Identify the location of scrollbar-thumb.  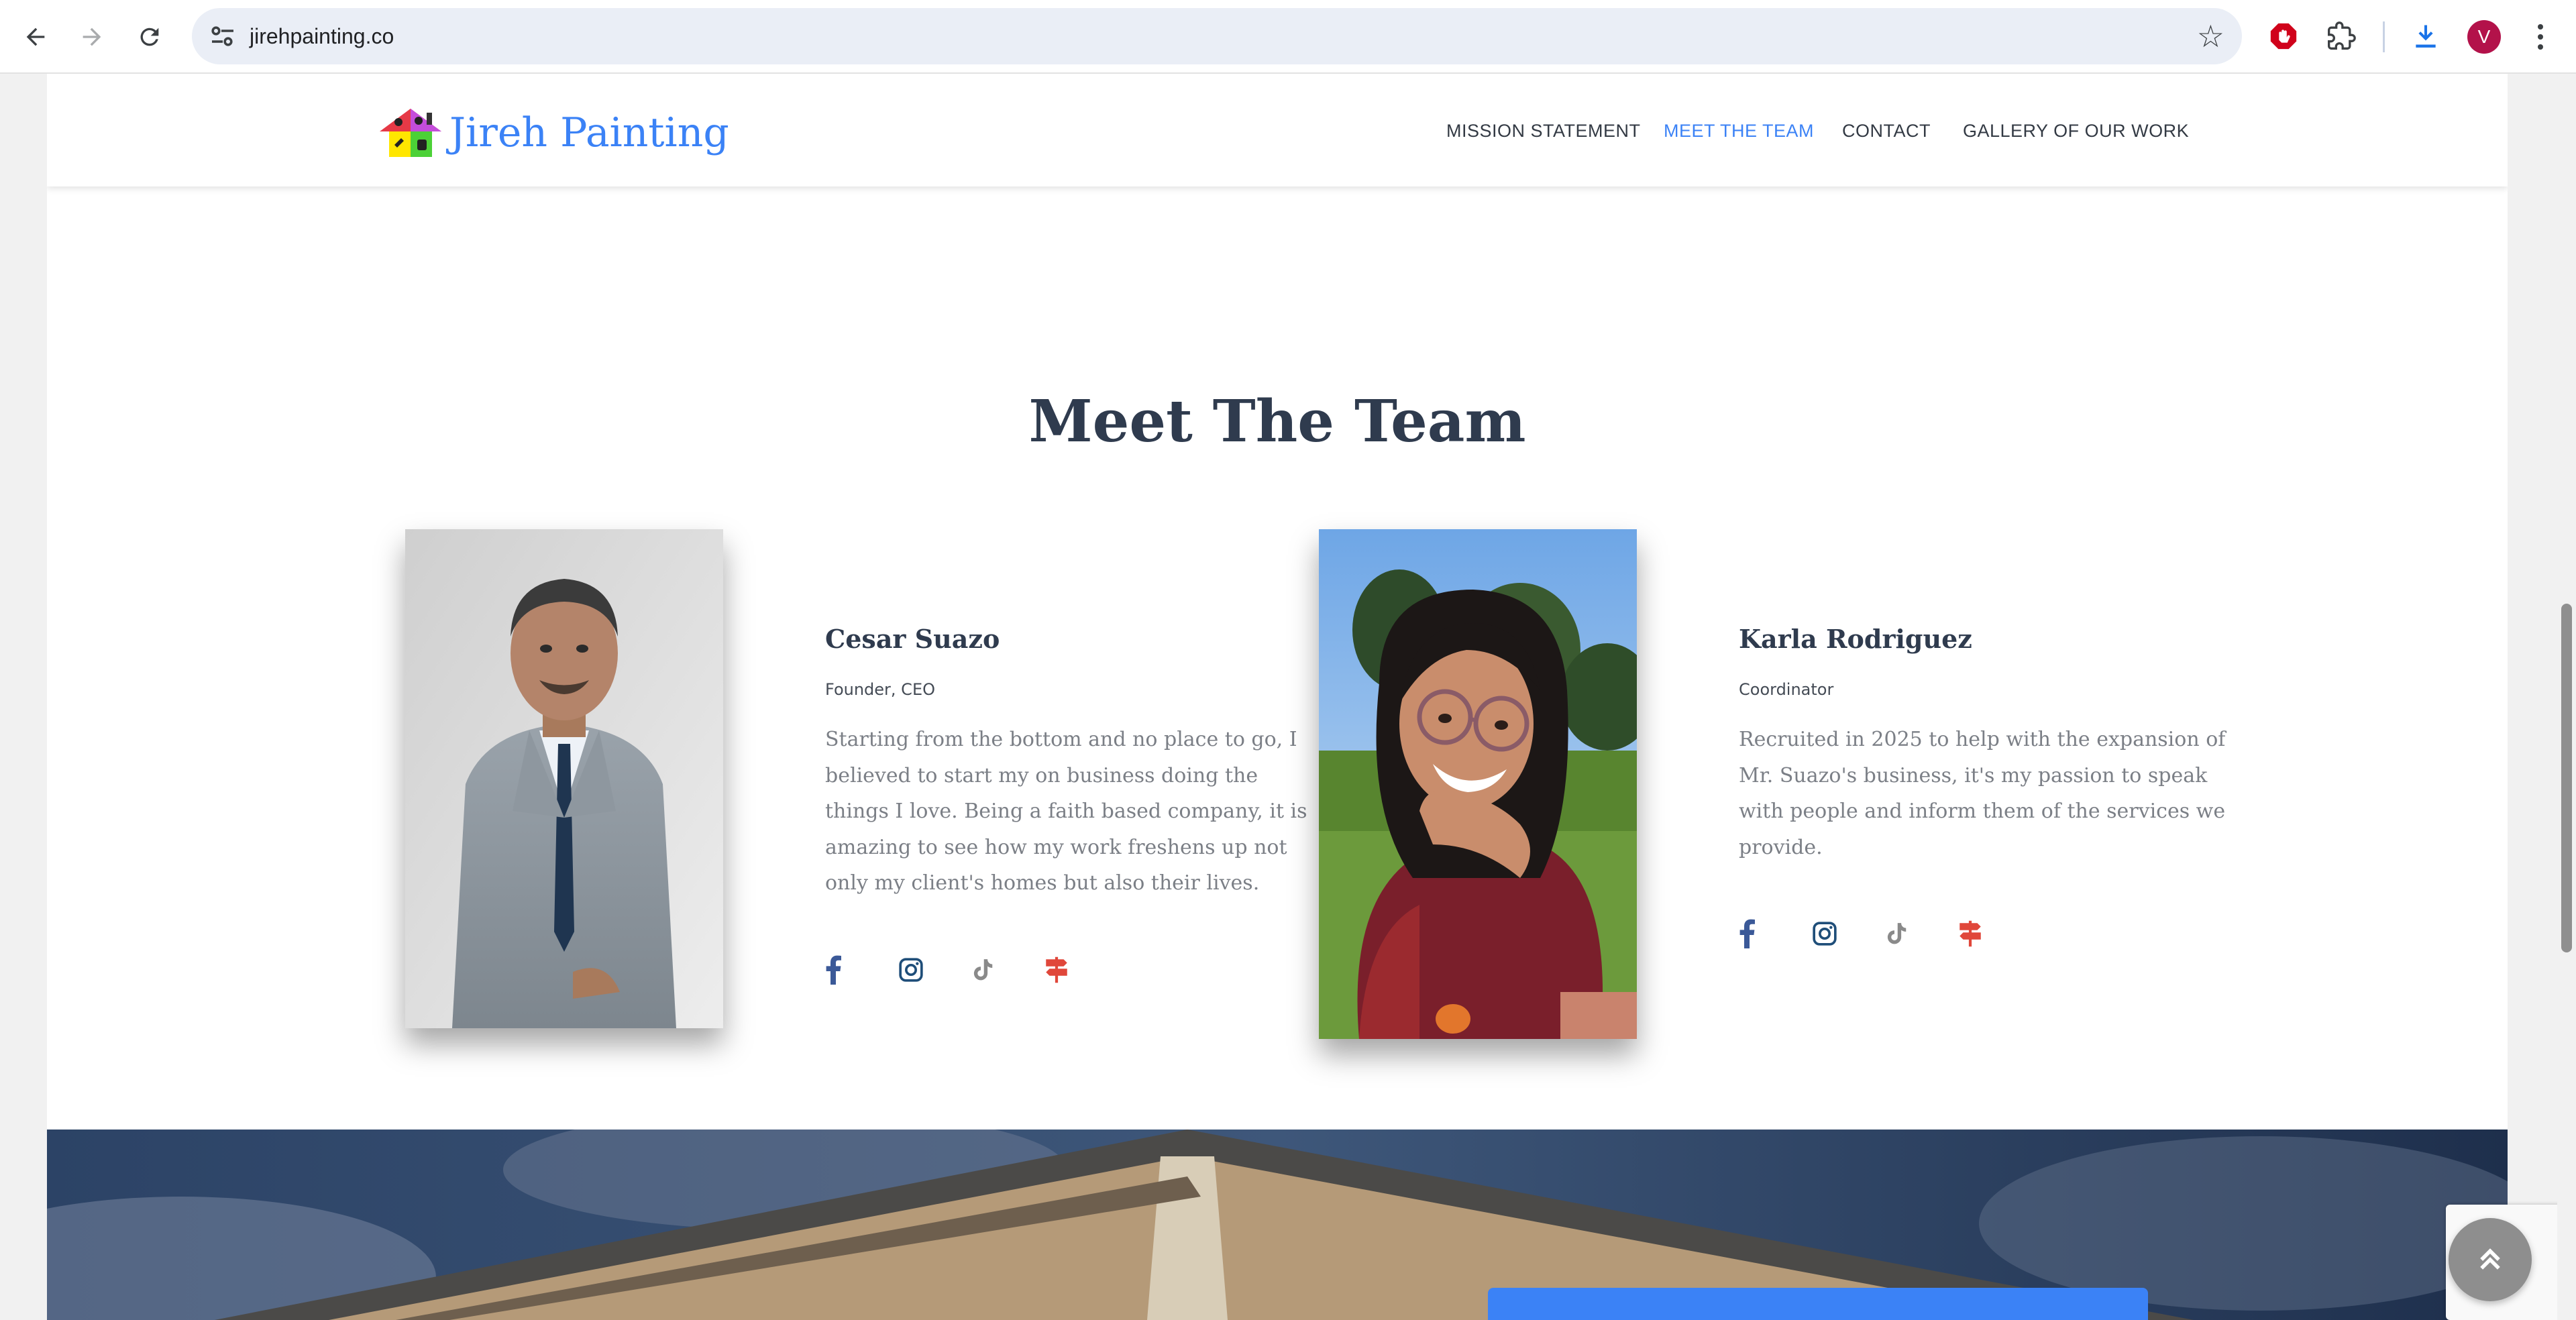
(2566, 778).